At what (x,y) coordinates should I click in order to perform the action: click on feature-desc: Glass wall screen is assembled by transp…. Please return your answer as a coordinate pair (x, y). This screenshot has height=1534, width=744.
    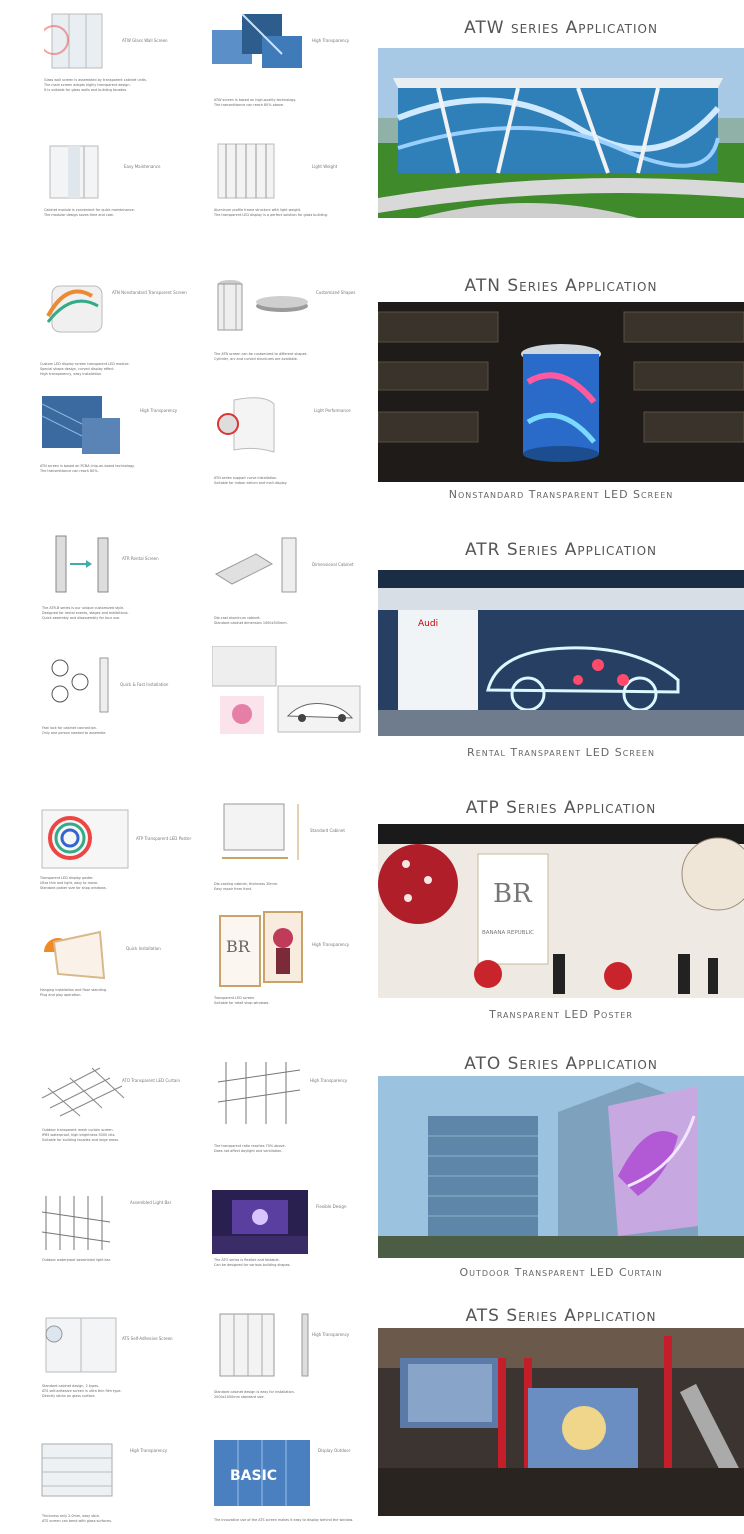
    Looking at the image, I should click on (95, 85).